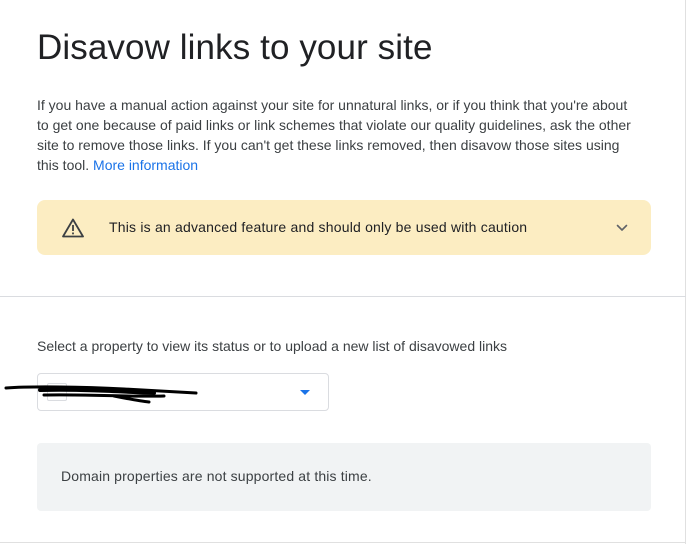  Describe the element at coordinates (145, 165) in the screenshot. I see `more-information-link: More information` at that location.